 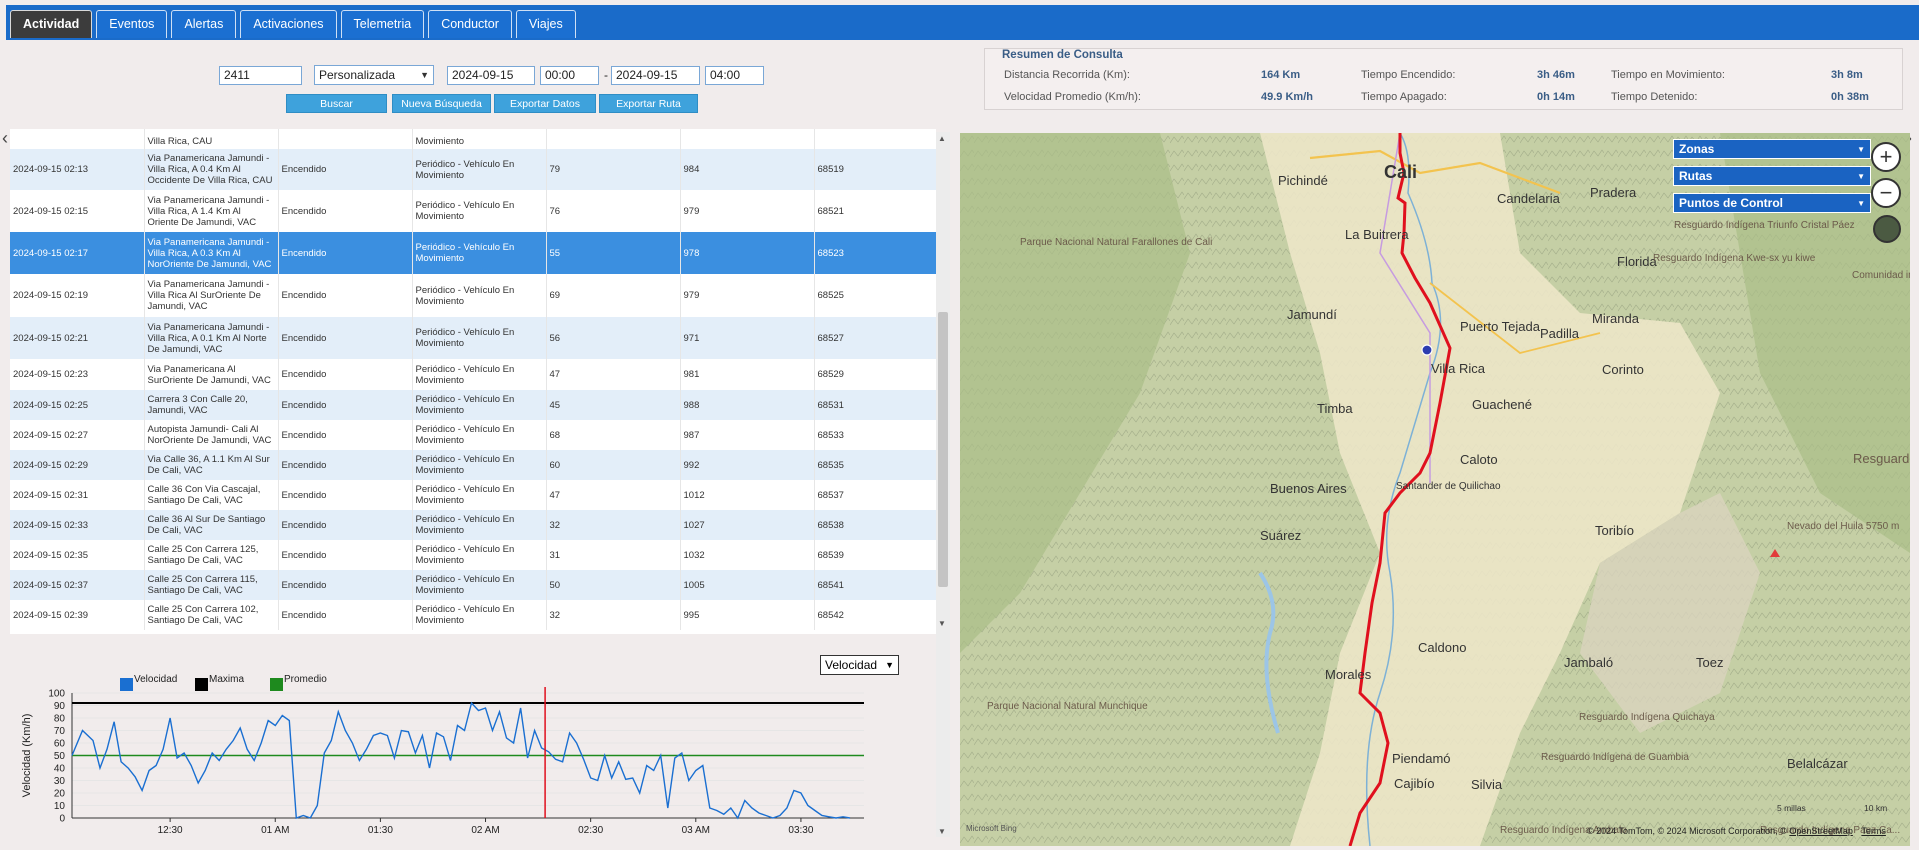 I want to click on tab-viajes: Viajes, so click(x=545, y=24).